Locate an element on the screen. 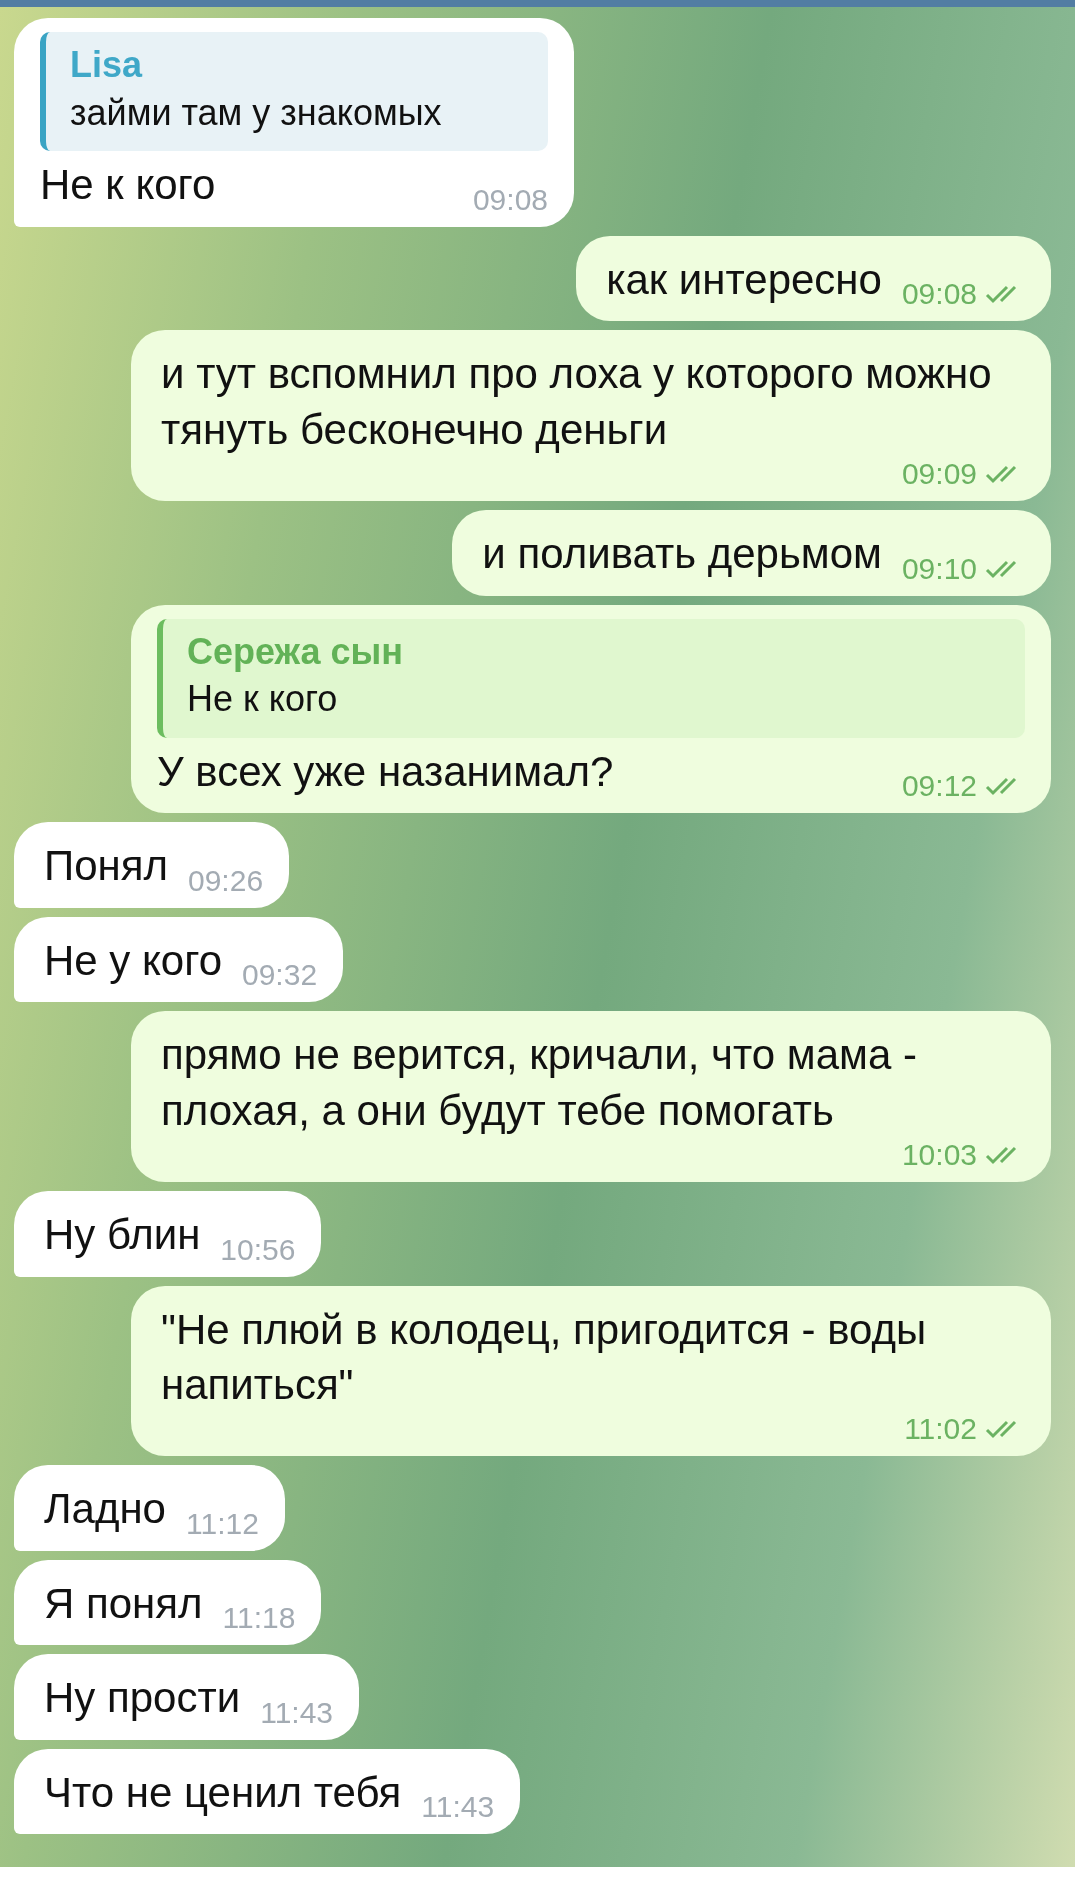 Image resolution: width=1075 pixels, height=1889 pixels. message-text: Что не ценил тебя is located at coordinates (223, 1792).